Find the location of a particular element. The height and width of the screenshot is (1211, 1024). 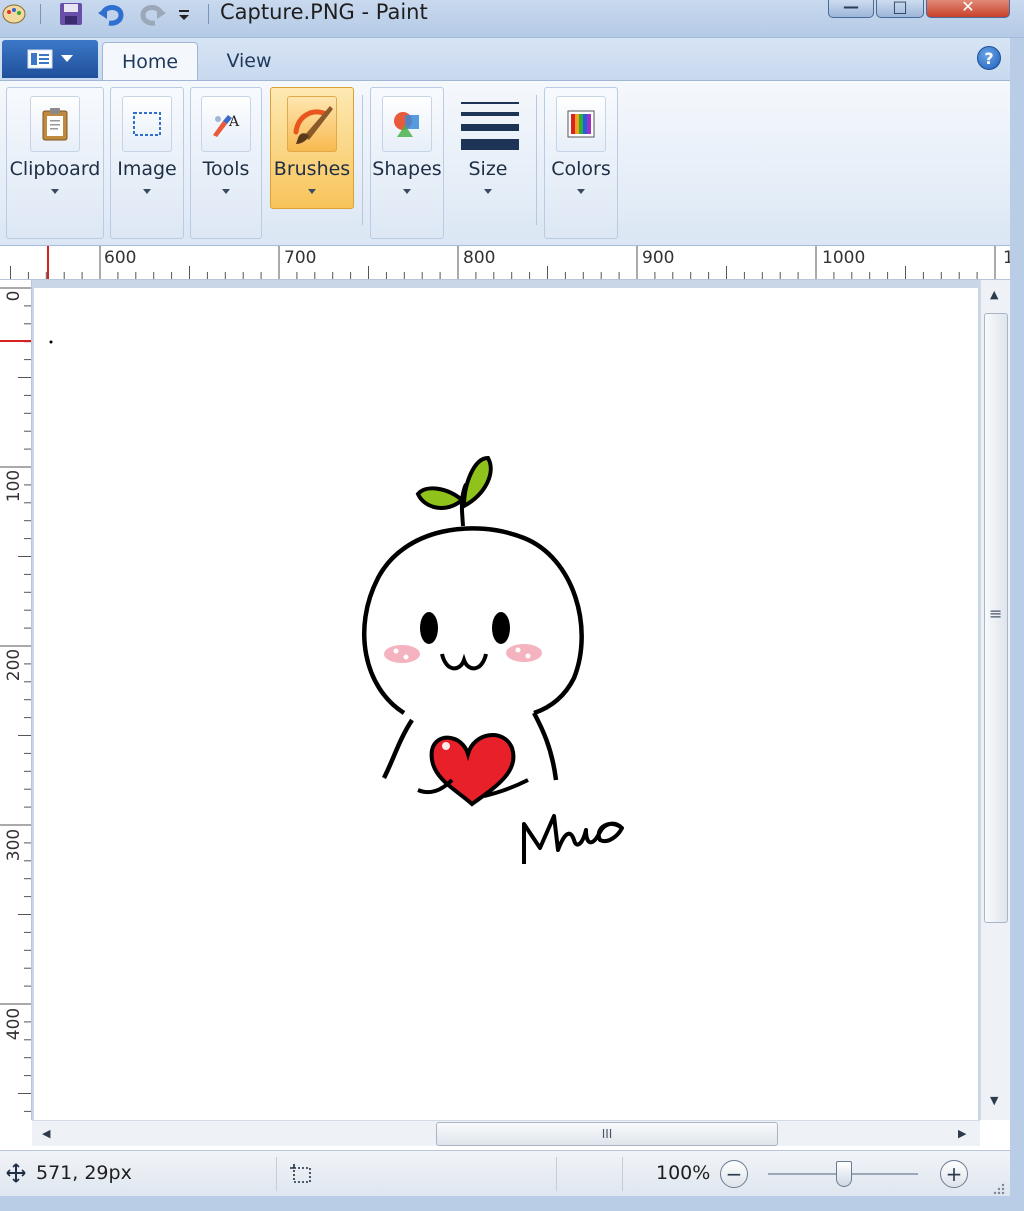

size-label: Size is located at coordinates (488, 169).